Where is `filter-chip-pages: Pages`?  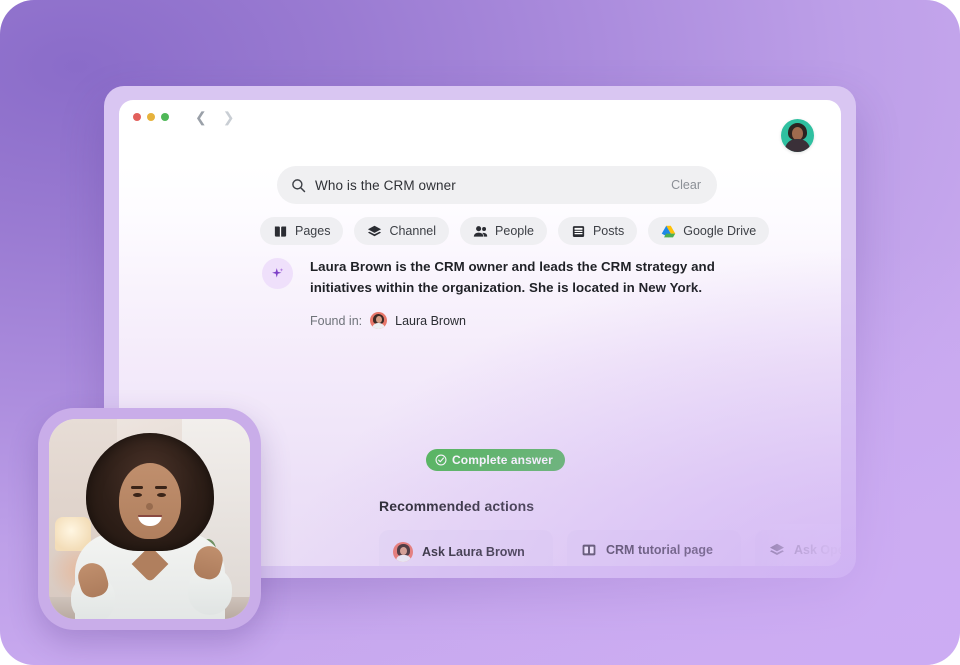
filter-chip-pages: Pages is located at coordinates (302, 231).